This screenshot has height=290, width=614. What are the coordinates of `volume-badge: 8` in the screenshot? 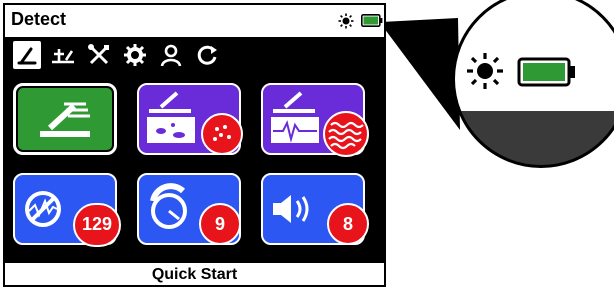 It's located at (348, 224).